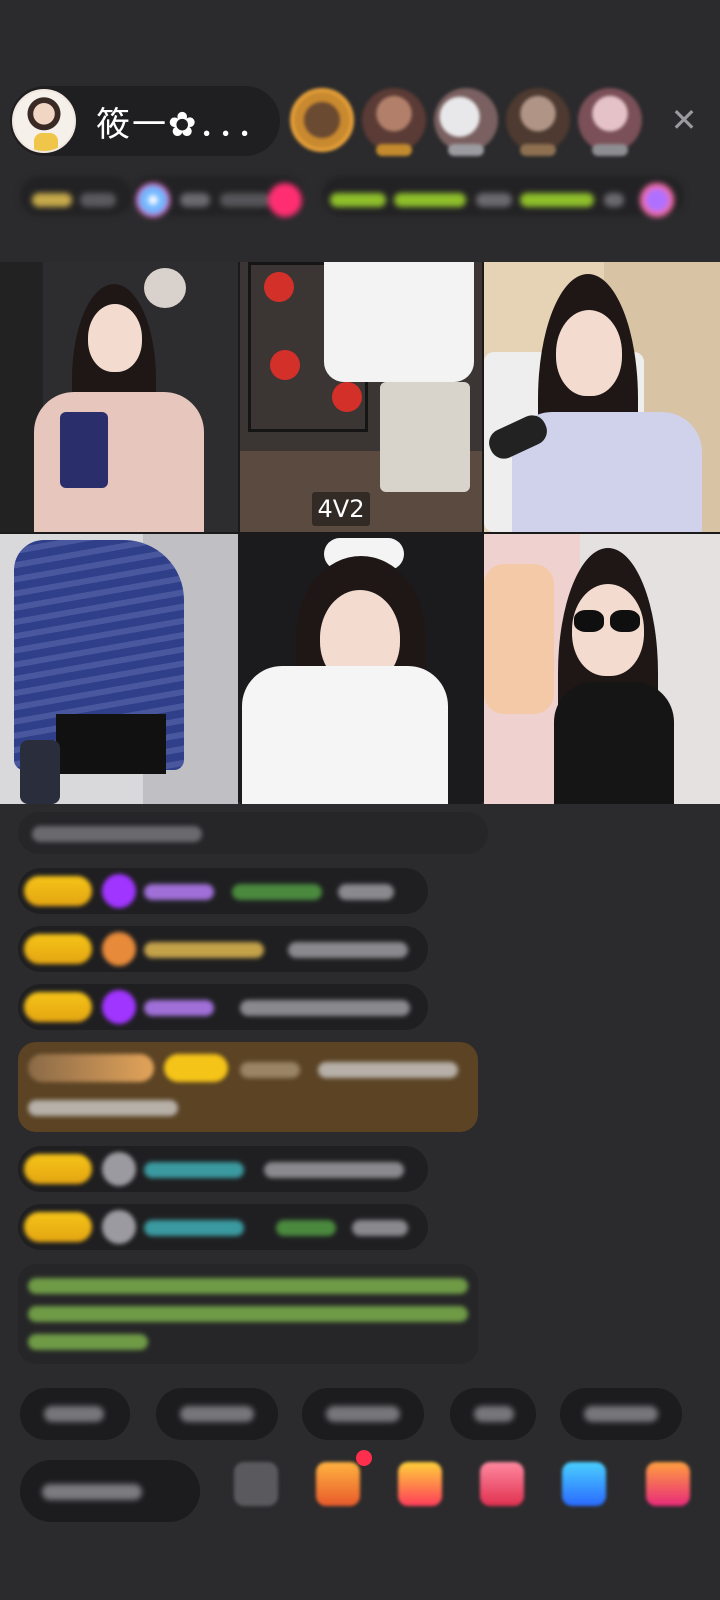 Image resolution: width=720 pixels, height=1600 pixels. What do you see at coordinates (684, 120) in the screenshot?
I see `close-icon: ✕` at bounding box center [684, 120].